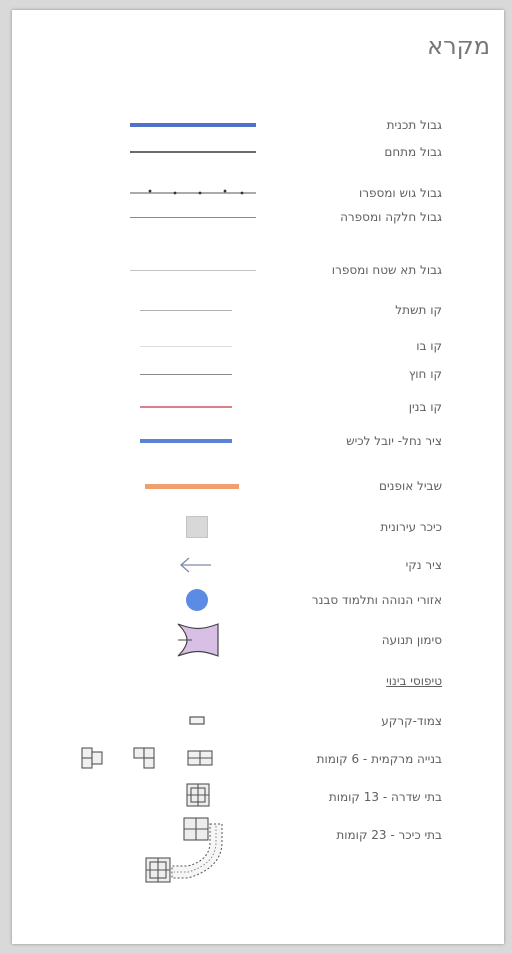  Describe the element at coordinates (394, 441) in the screenshot. I see `legend-label: ציר נחל- יובל לכיש` at that location.